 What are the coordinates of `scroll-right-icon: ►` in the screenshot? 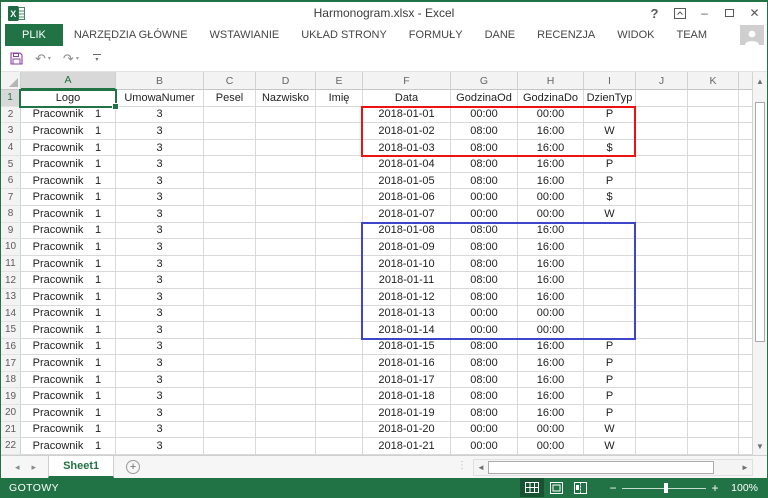 It's located at (745, 467).